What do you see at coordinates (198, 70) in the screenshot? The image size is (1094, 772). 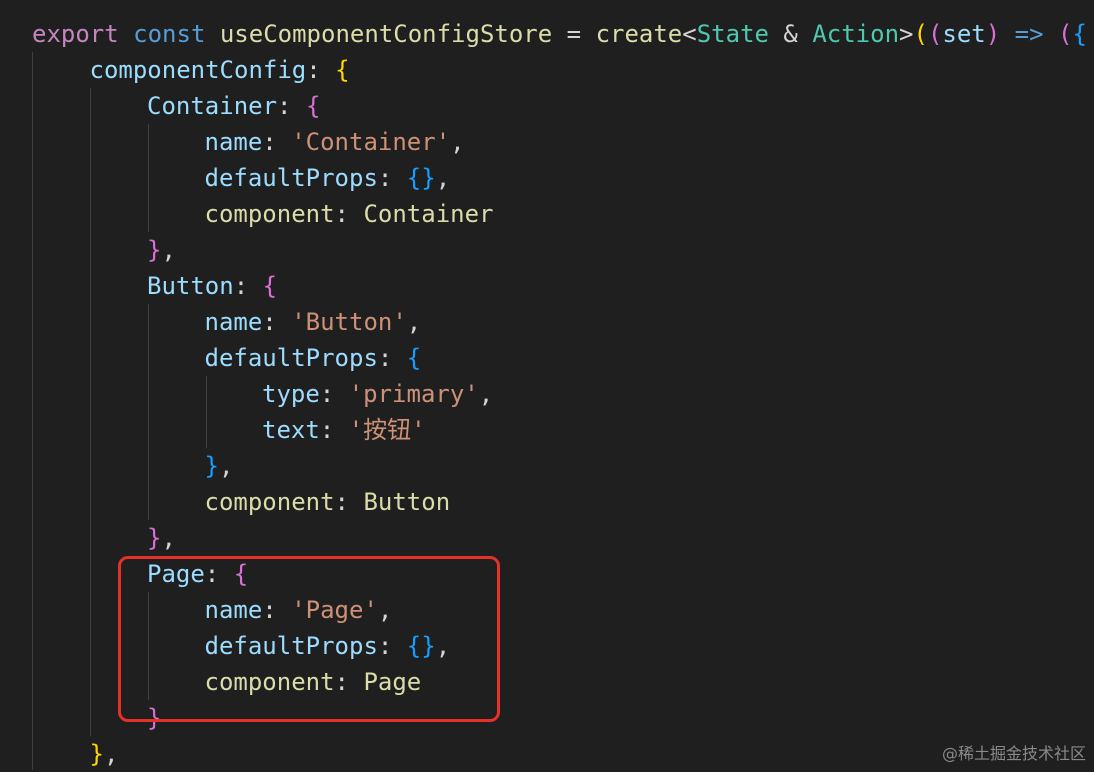 I see `code-token: componentConfig` at bounding box center [198, 70].